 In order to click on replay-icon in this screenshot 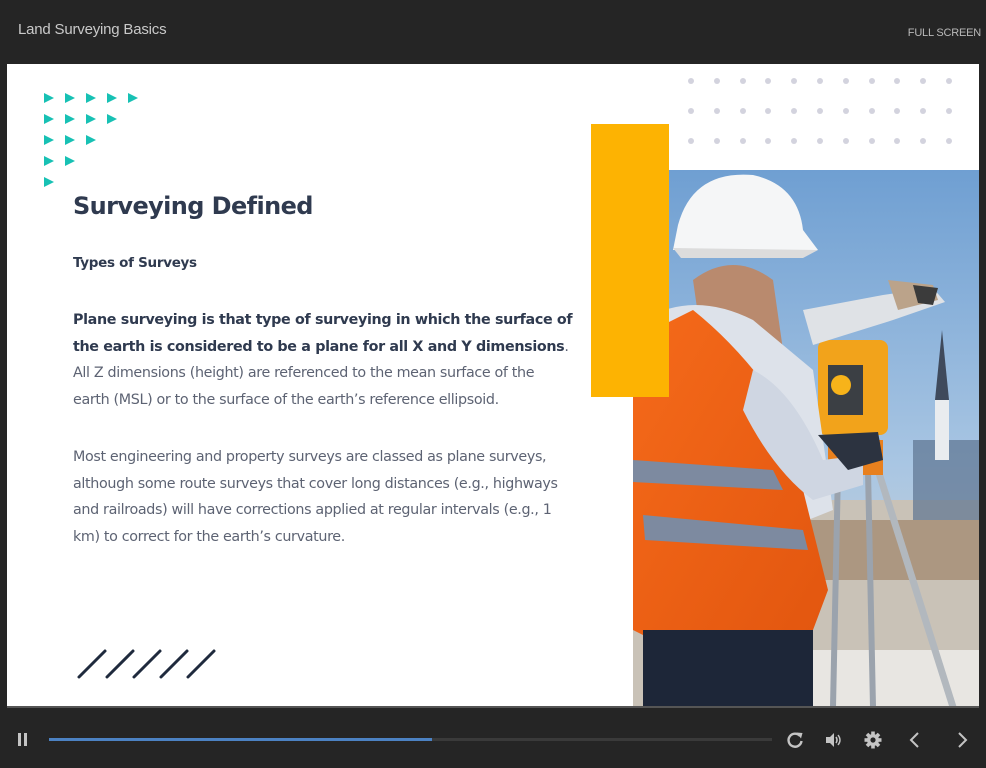, I will do `click(795, 740)`.